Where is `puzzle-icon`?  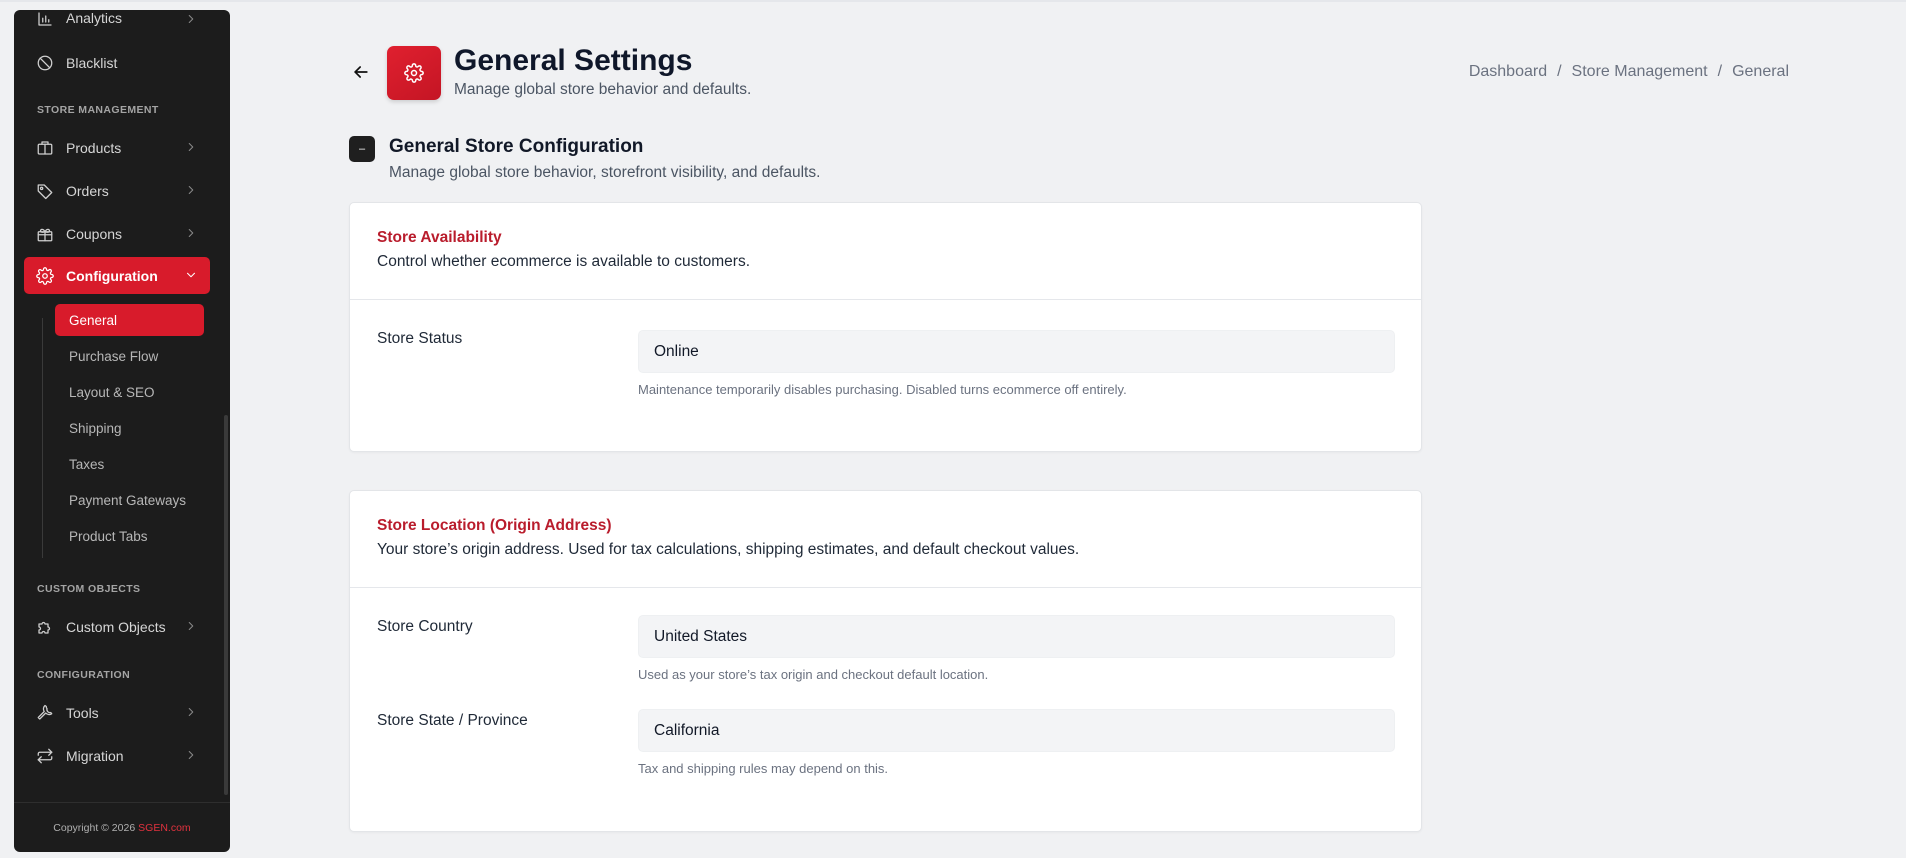
puzzle-icon is located at coordinates (45, 627).